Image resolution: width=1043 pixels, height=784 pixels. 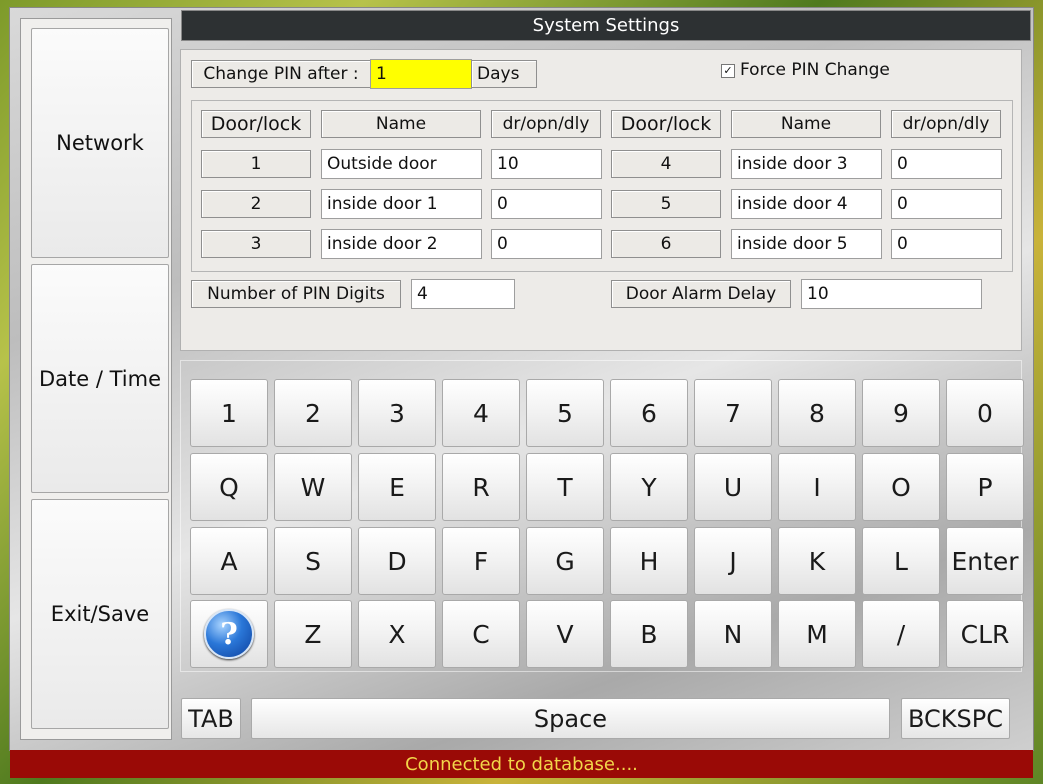 I want to click on key-g: G, so click(x=565, y=561).